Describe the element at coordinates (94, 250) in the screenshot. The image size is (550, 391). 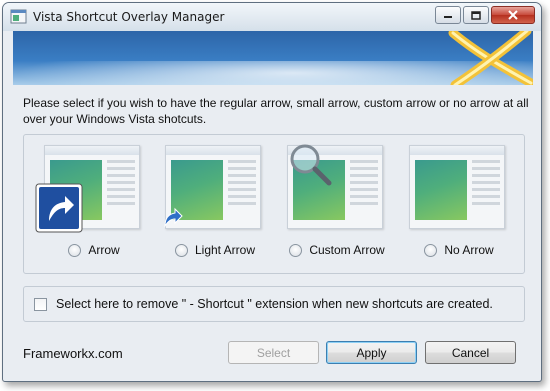
I see `option-arrow-label: Arrow` at that location.